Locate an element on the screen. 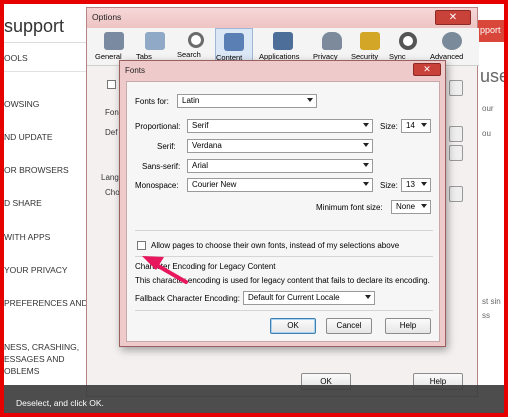 This screenshot has height=417, width=508. caption-text: Deselect, and click OK. is located at coordinates (60, 403).